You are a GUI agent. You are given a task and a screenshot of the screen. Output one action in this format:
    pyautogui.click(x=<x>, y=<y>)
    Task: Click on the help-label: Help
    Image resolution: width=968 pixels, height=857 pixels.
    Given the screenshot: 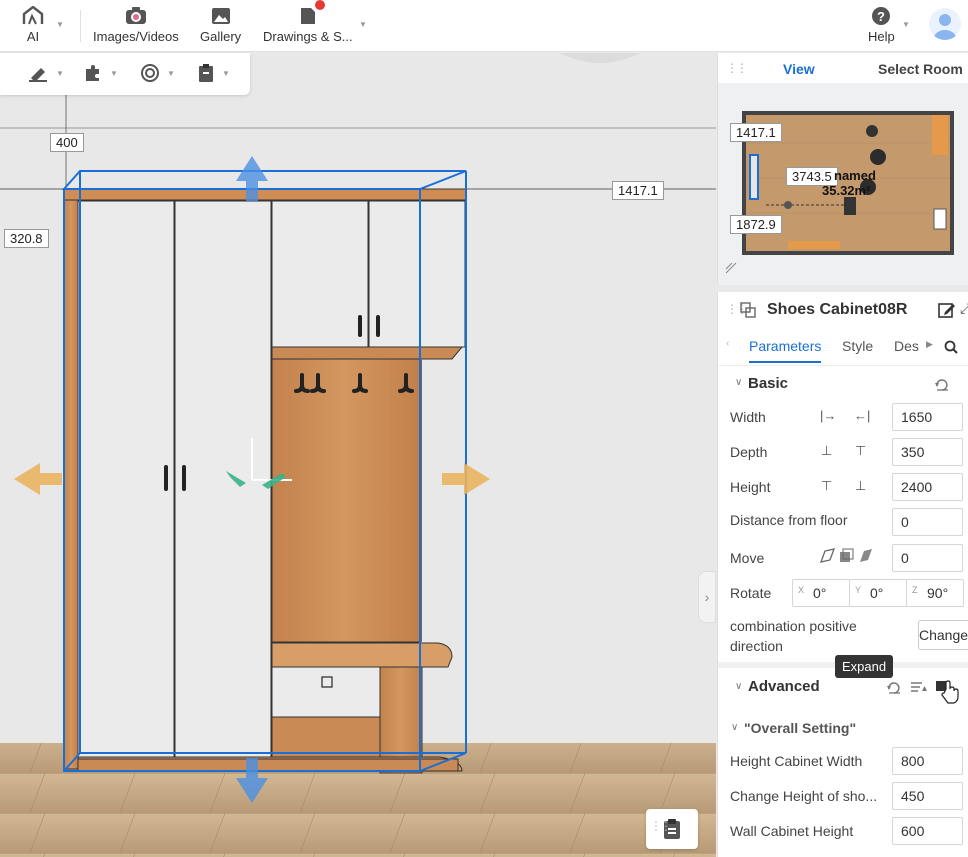 What is the action you would take?
    pyautogui.click(x=881, y=36)
    